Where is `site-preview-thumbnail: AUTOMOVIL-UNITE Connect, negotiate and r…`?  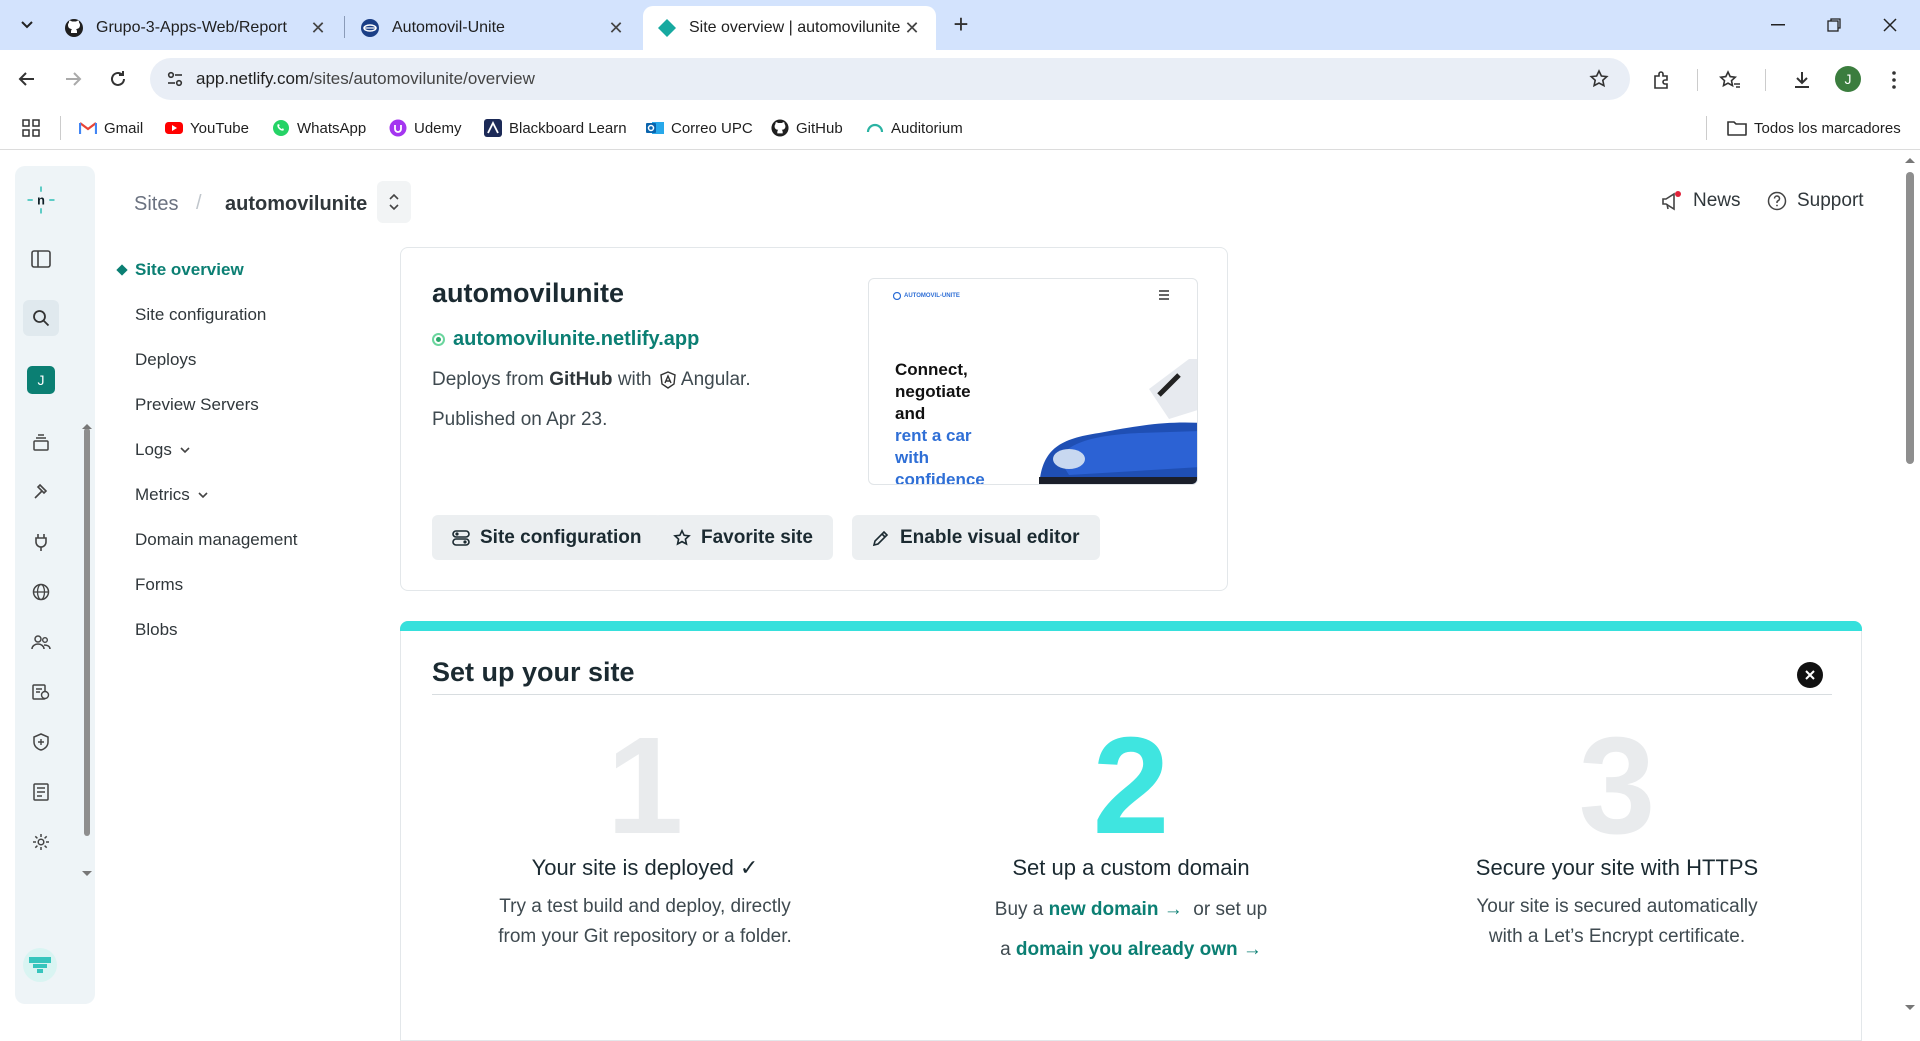
site-preview-thumbnail: AUTOMOVIL-UNITE Connect, negotiate and r… is located at coordinates (1033, 381).